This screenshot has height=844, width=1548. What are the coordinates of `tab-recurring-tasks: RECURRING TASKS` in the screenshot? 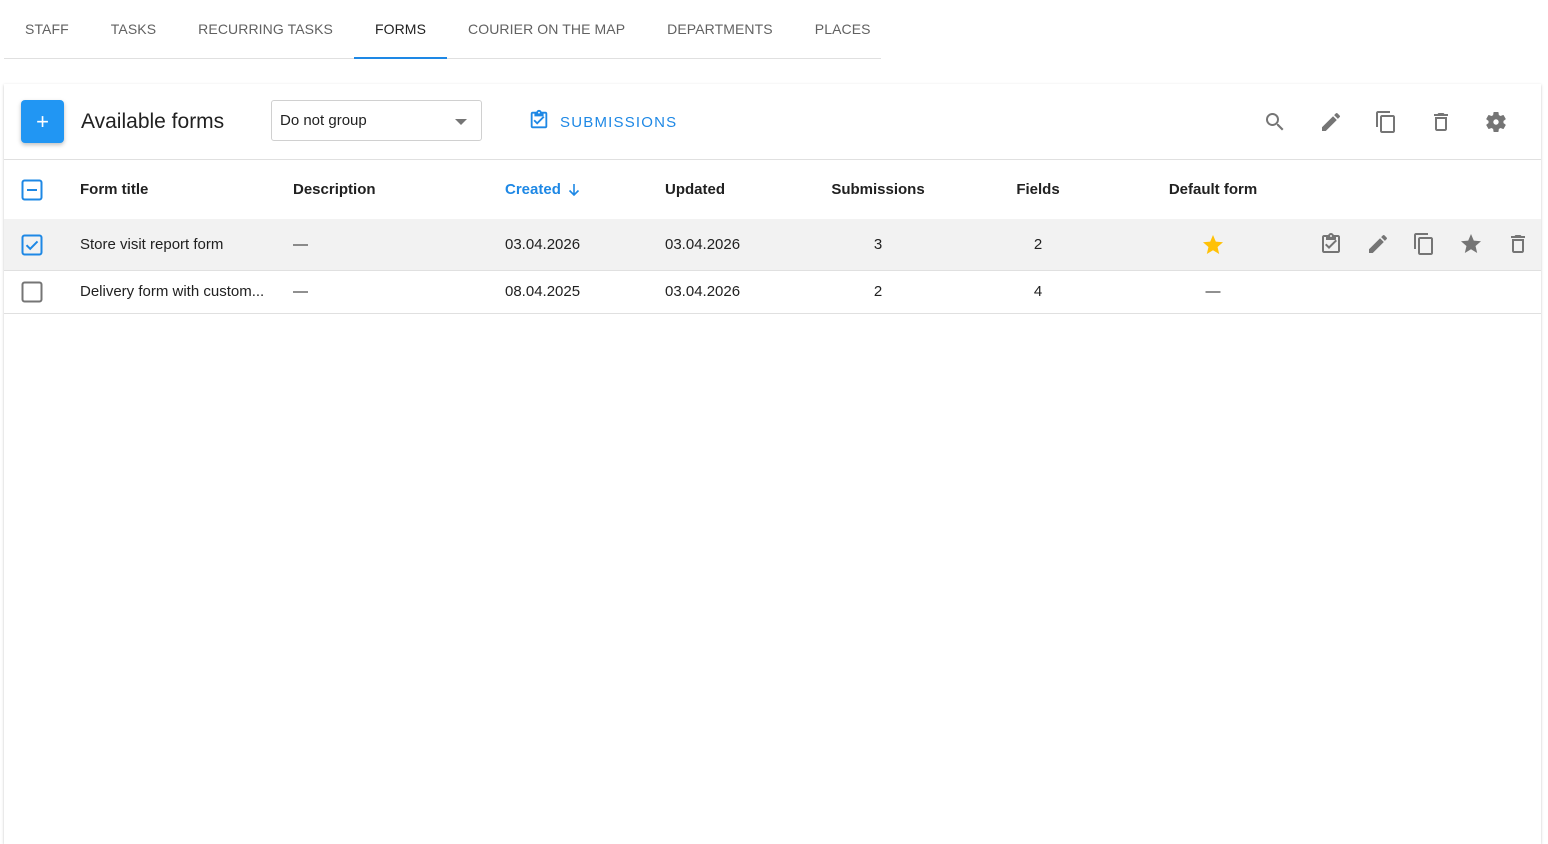 It's located at (265, 29).